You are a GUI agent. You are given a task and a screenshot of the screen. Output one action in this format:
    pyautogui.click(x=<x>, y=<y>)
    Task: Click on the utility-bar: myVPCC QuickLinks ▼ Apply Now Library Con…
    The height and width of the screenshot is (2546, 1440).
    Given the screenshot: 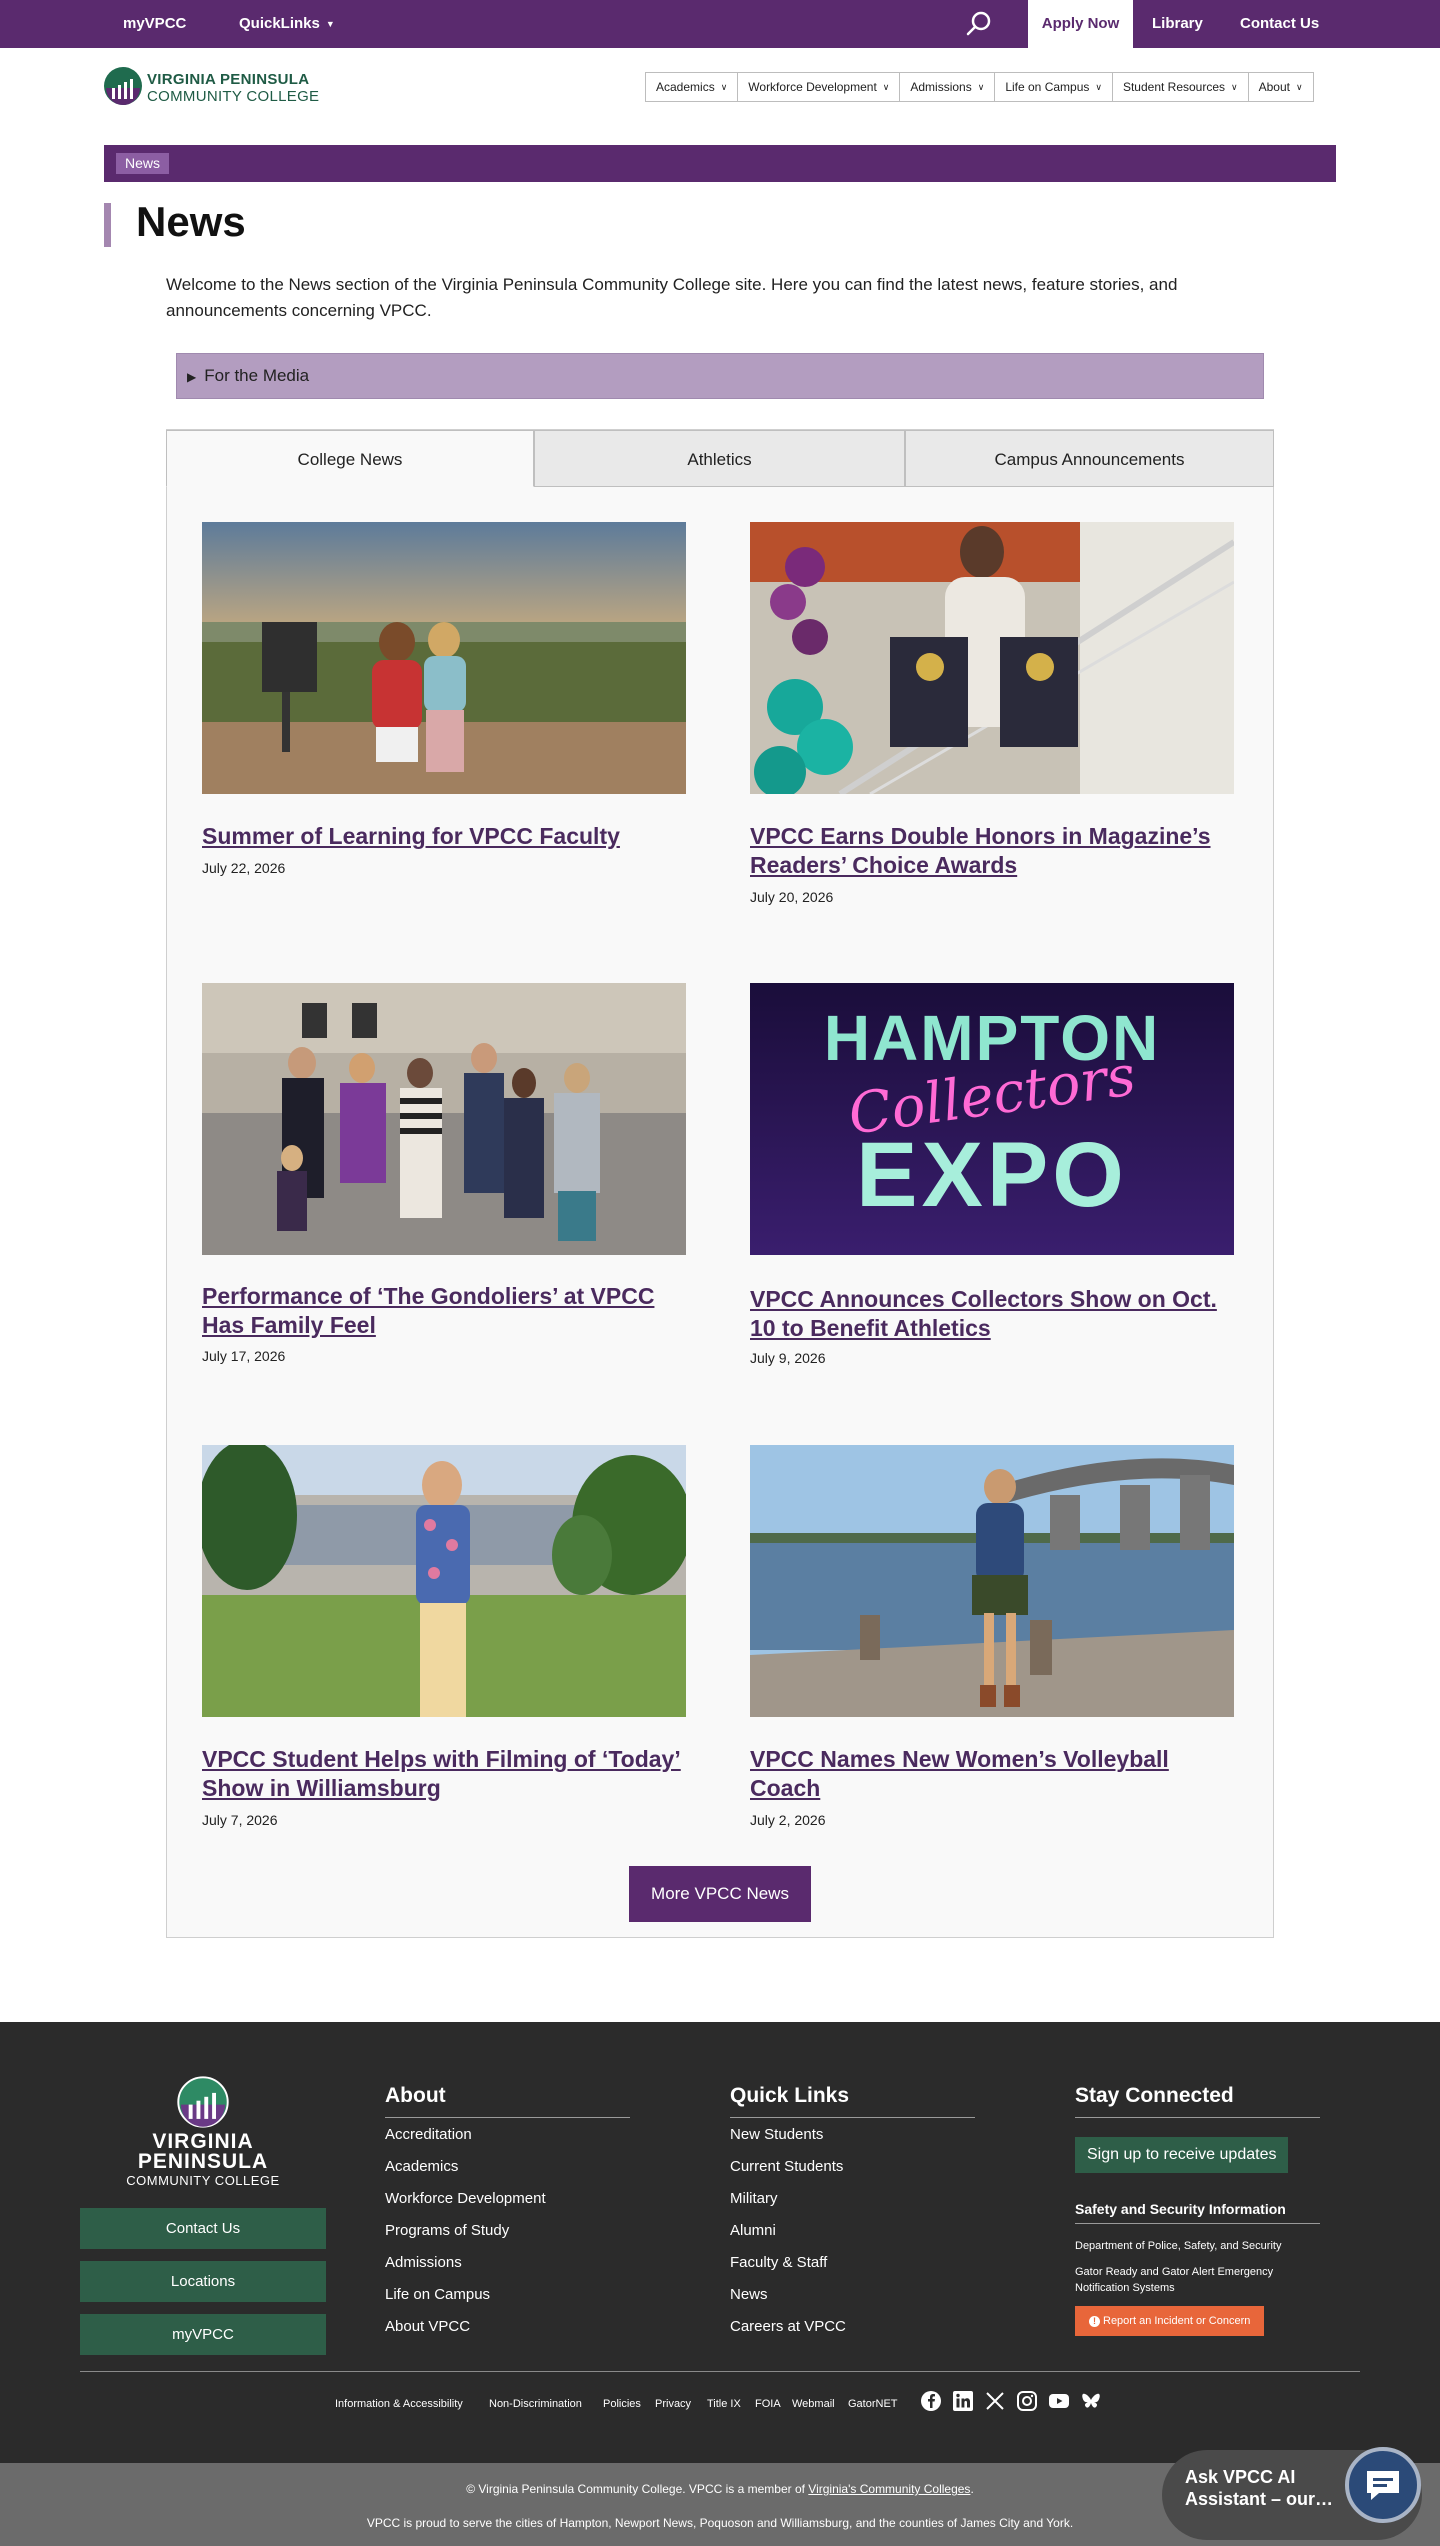 What is the action you would take?
    pyautogui.click(x=720, y=24)
    